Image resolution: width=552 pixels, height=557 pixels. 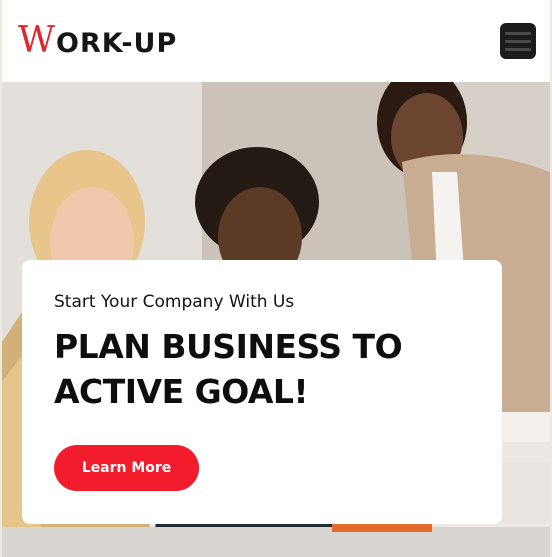 I want to click on learn-more-button: Learn More, so click(x=126, y=468).